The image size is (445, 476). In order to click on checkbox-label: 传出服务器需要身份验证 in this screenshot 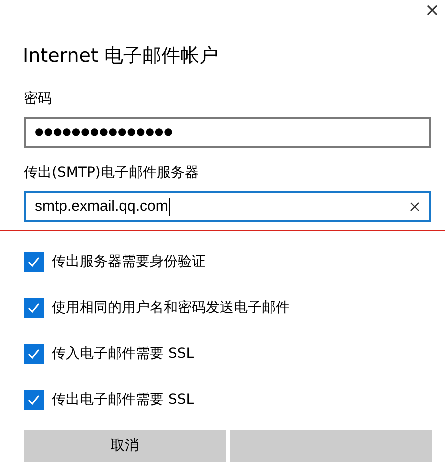, I will do `click(129, 262)`.